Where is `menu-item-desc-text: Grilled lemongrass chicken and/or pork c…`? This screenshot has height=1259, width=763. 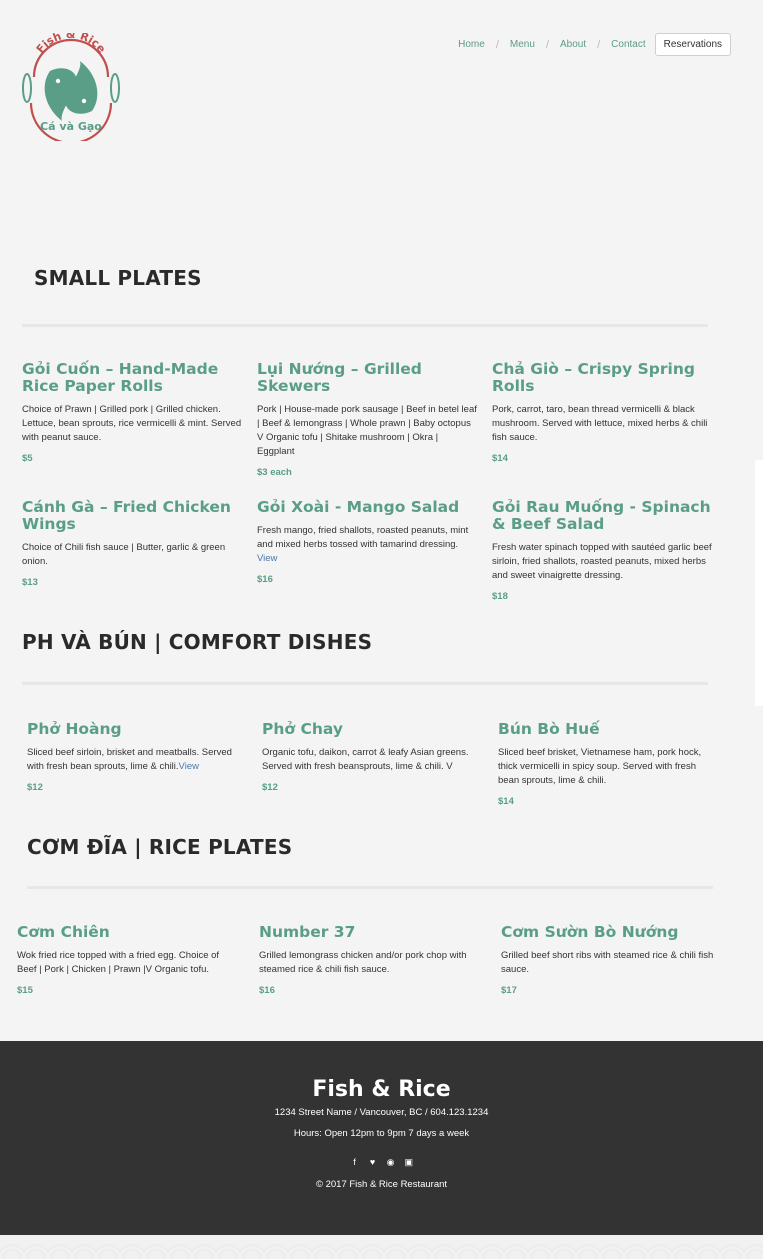
menu-item-desc-text: Grilled lemongrass chicken and/or pork c… is located at coordinates (363, 962).